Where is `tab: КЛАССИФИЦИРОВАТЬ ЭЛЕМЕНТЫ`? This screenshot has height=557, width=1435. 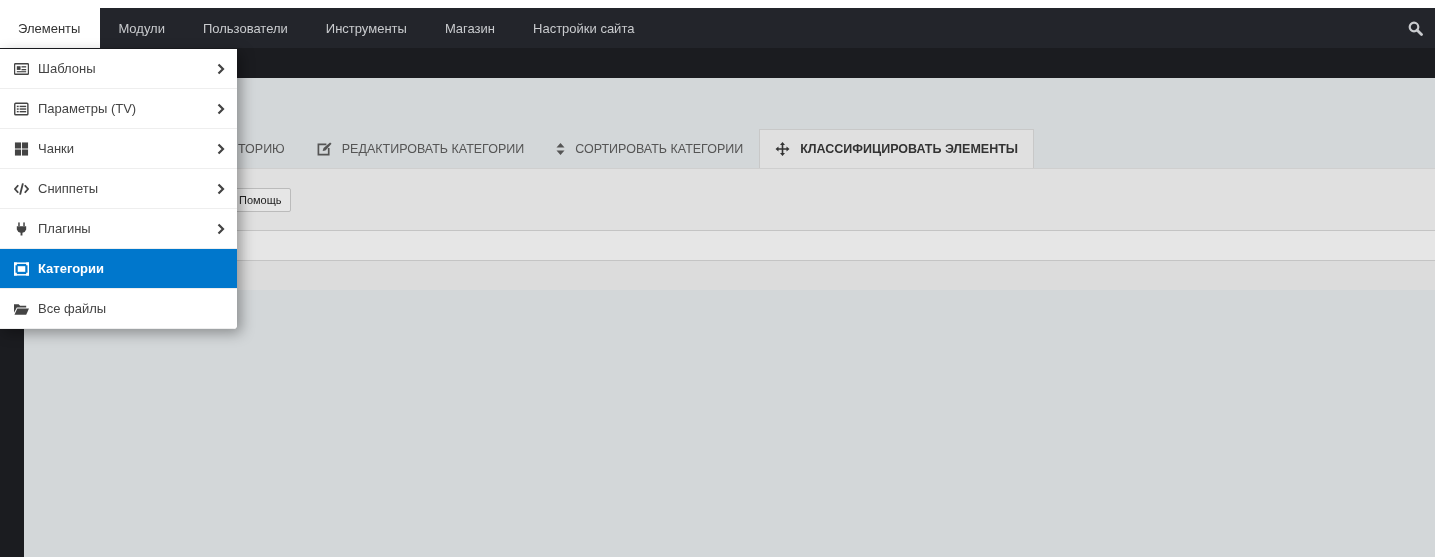 tab: КЛАССИФИЦИРОВАТЬ ЭЛЕМЕНТЫ is located at coordinates (897, 148).